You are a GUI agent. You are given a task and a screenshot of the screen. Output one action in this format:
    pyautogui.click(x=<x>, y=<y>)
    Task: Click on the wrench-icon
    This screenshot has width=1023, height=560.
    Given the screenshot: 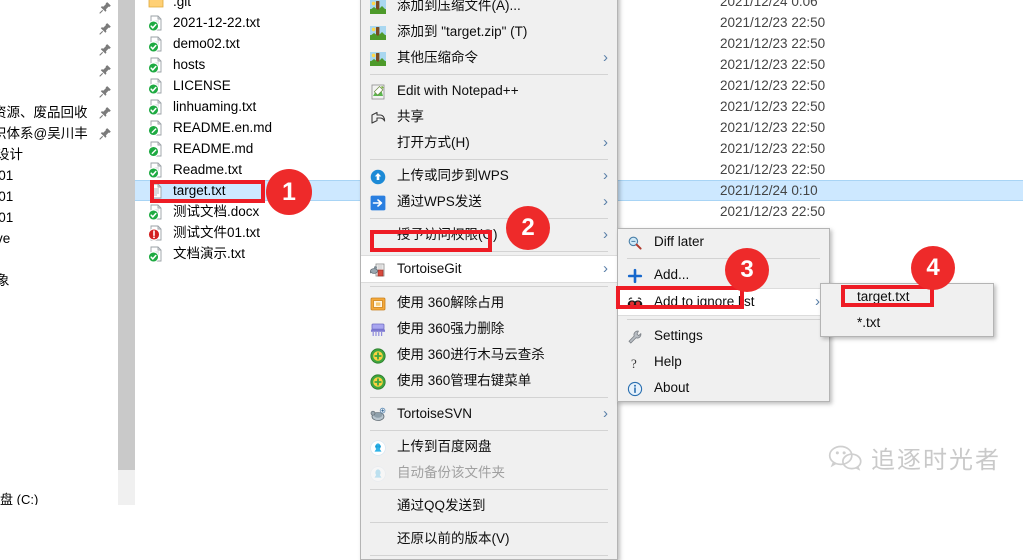 What is the action you would take?
    pyautogui.click(x=635, y=336)
    